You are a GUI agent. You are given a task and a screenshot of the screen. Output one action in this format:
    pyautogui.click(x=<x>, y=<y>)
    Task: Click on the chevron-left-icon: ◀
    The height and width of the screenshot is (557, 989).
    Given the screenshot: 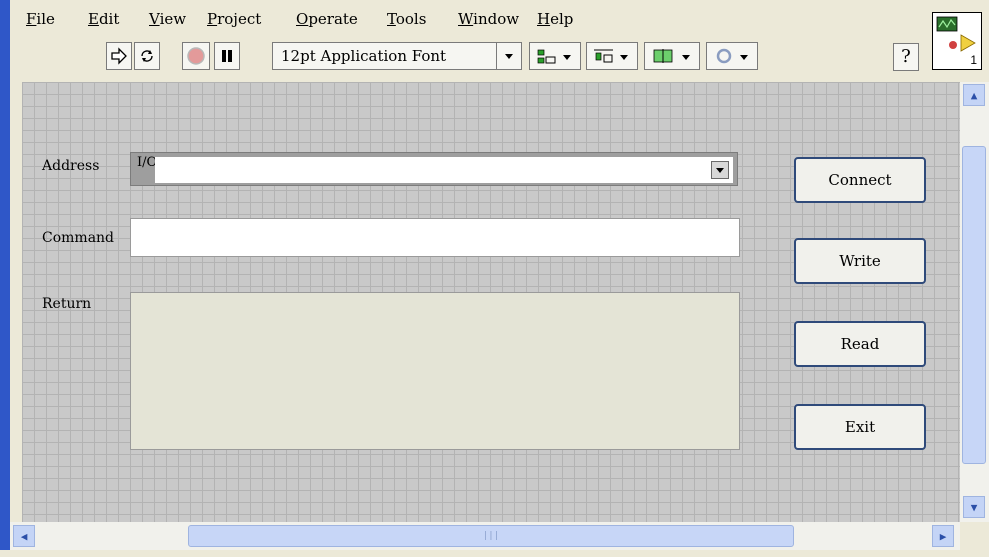 What is the action you would take?
    pyautogui.click(x=24, y=536)
    